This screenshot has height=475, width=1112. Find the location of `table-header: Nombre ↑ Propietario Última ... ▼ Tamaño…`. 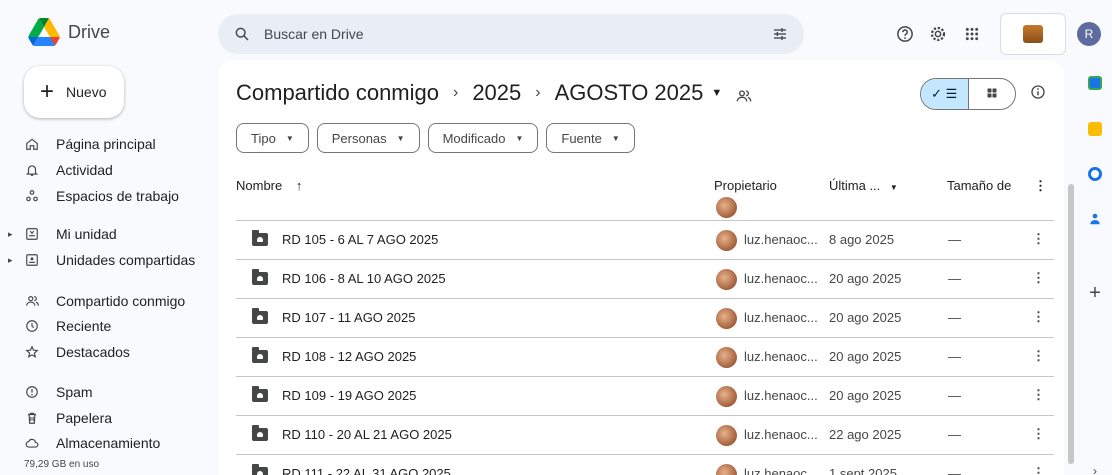

table-header: Nombre ↑ Propietario Última ... ▼ Tamaño… is located at coordinates (645, 190).